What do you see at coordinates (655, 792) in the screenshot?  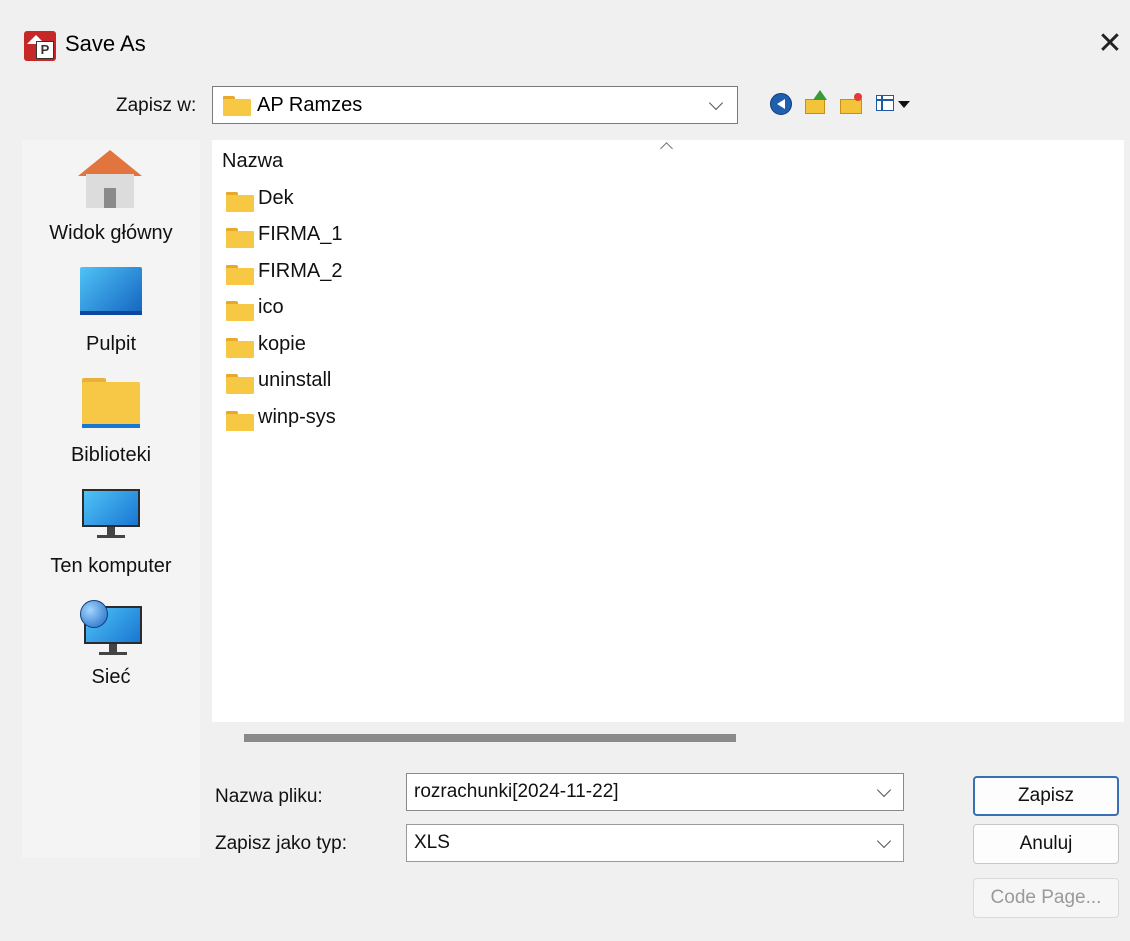 I see `filename-input: rozrachunki[2024-11-22]` at bounding box center [655, 792].